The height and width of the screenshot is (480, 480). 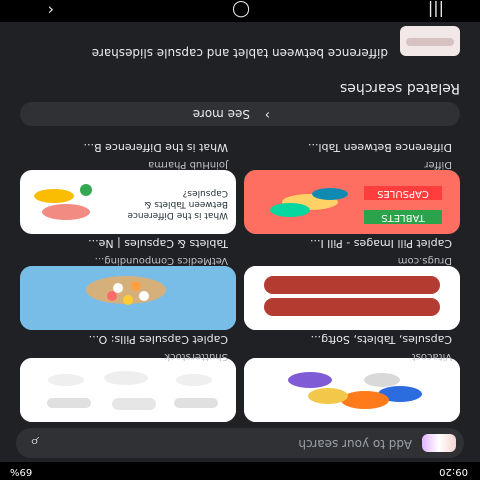 What do you see at coordinates (399, 88) in the screenshot?
I see `related-searches-title: Related searches` at bounding box center [399, 88].